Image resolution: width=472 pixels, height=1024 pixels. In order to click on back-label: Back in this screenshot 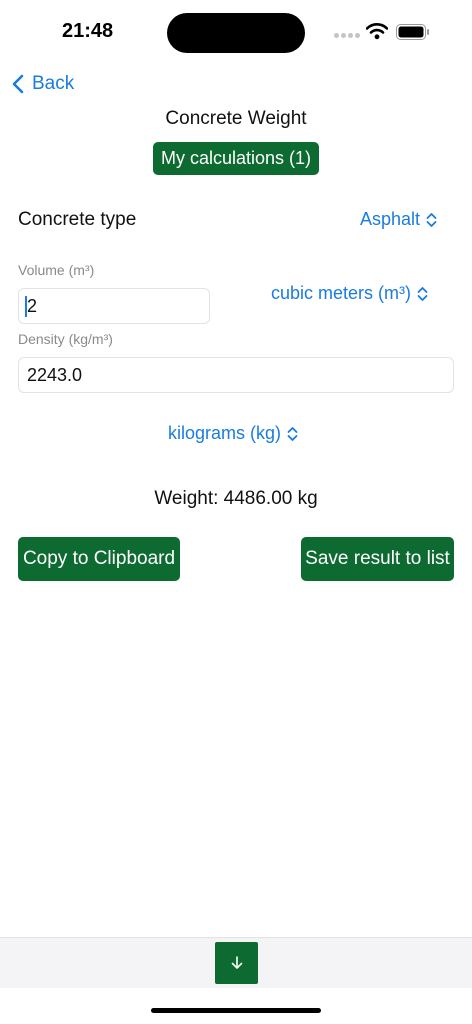, I will do `click(53, 83)`.